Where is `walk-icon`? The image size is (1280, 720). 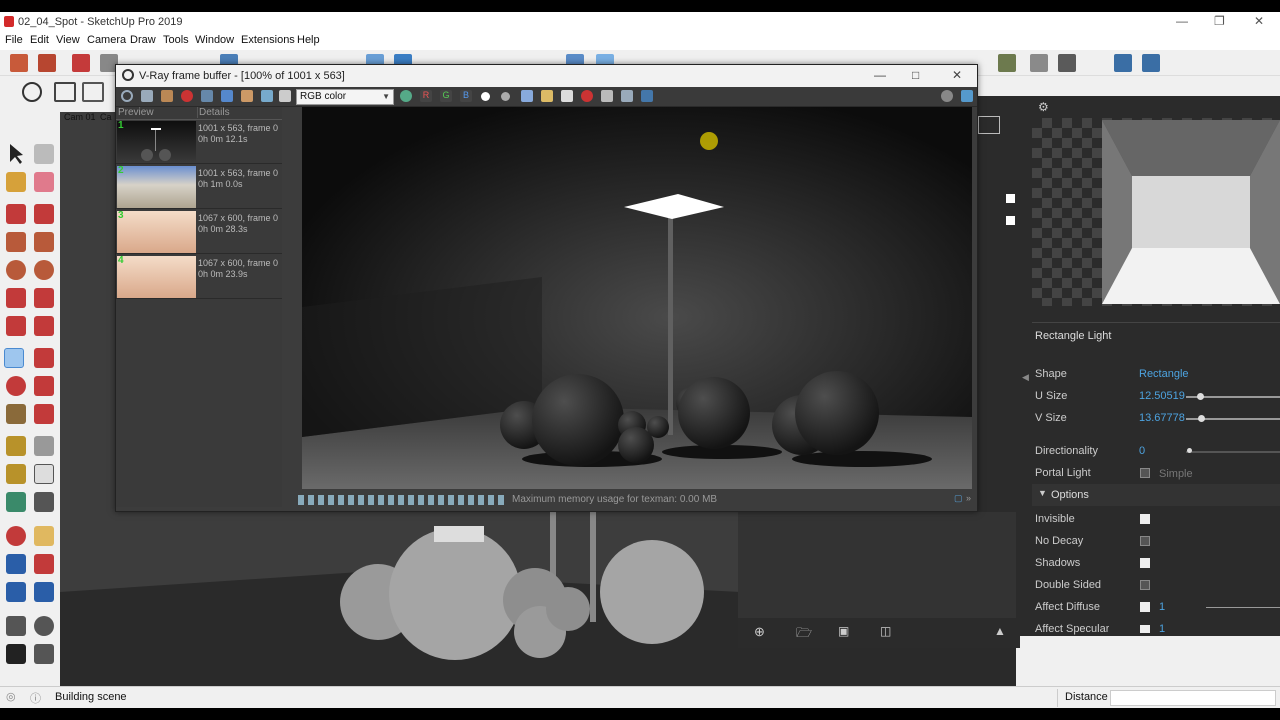 walk-icon is located at coordinates (16, 654).